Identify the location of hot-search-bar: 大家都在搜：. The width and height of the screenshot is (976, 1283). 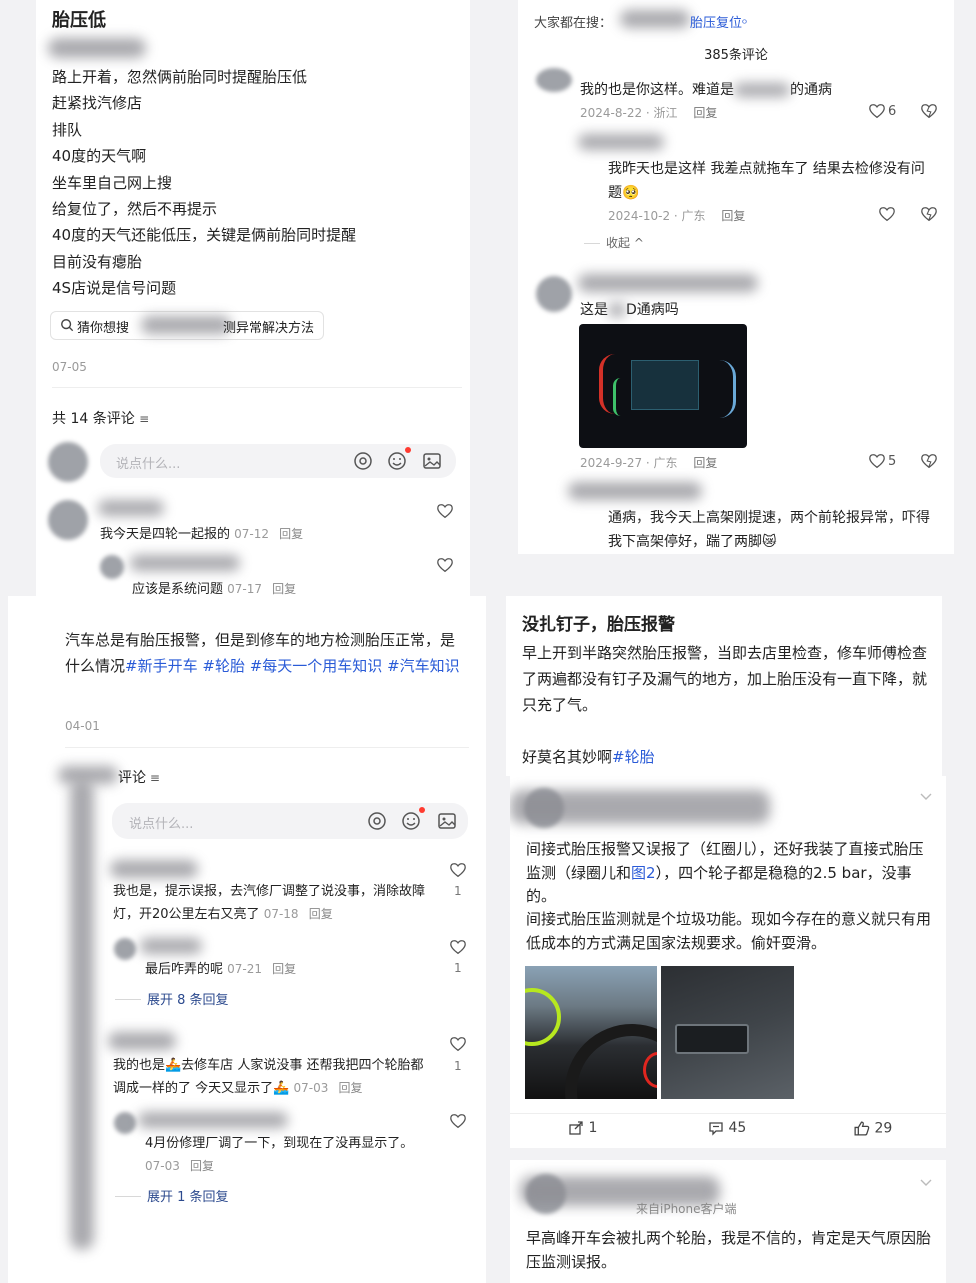
(573, 21).